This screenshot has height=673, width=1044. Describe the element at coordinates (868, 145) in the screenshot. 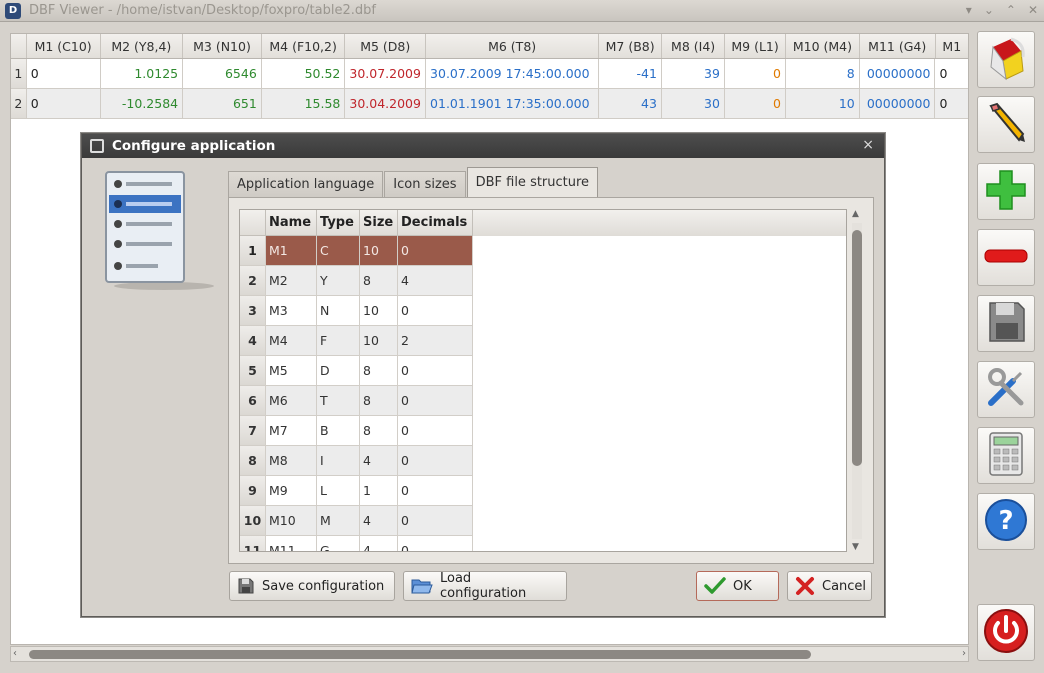

I see `close-icon: ×` at that location.